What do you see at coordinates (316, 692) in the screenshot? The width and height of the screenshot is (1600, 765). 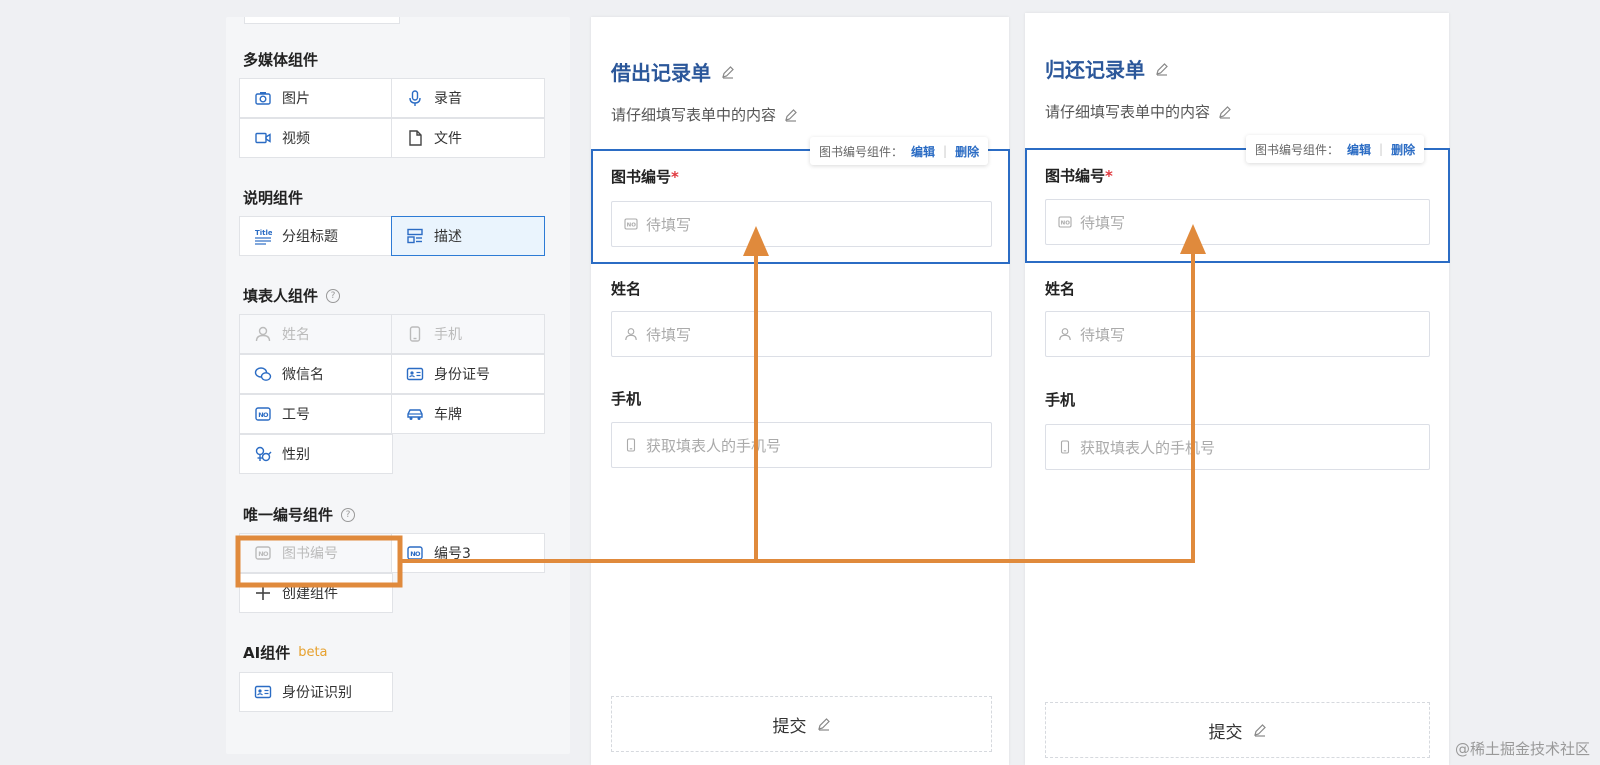 I see `palette-item-id-recognition: 身份证识别` at bounding box center [316, 692].